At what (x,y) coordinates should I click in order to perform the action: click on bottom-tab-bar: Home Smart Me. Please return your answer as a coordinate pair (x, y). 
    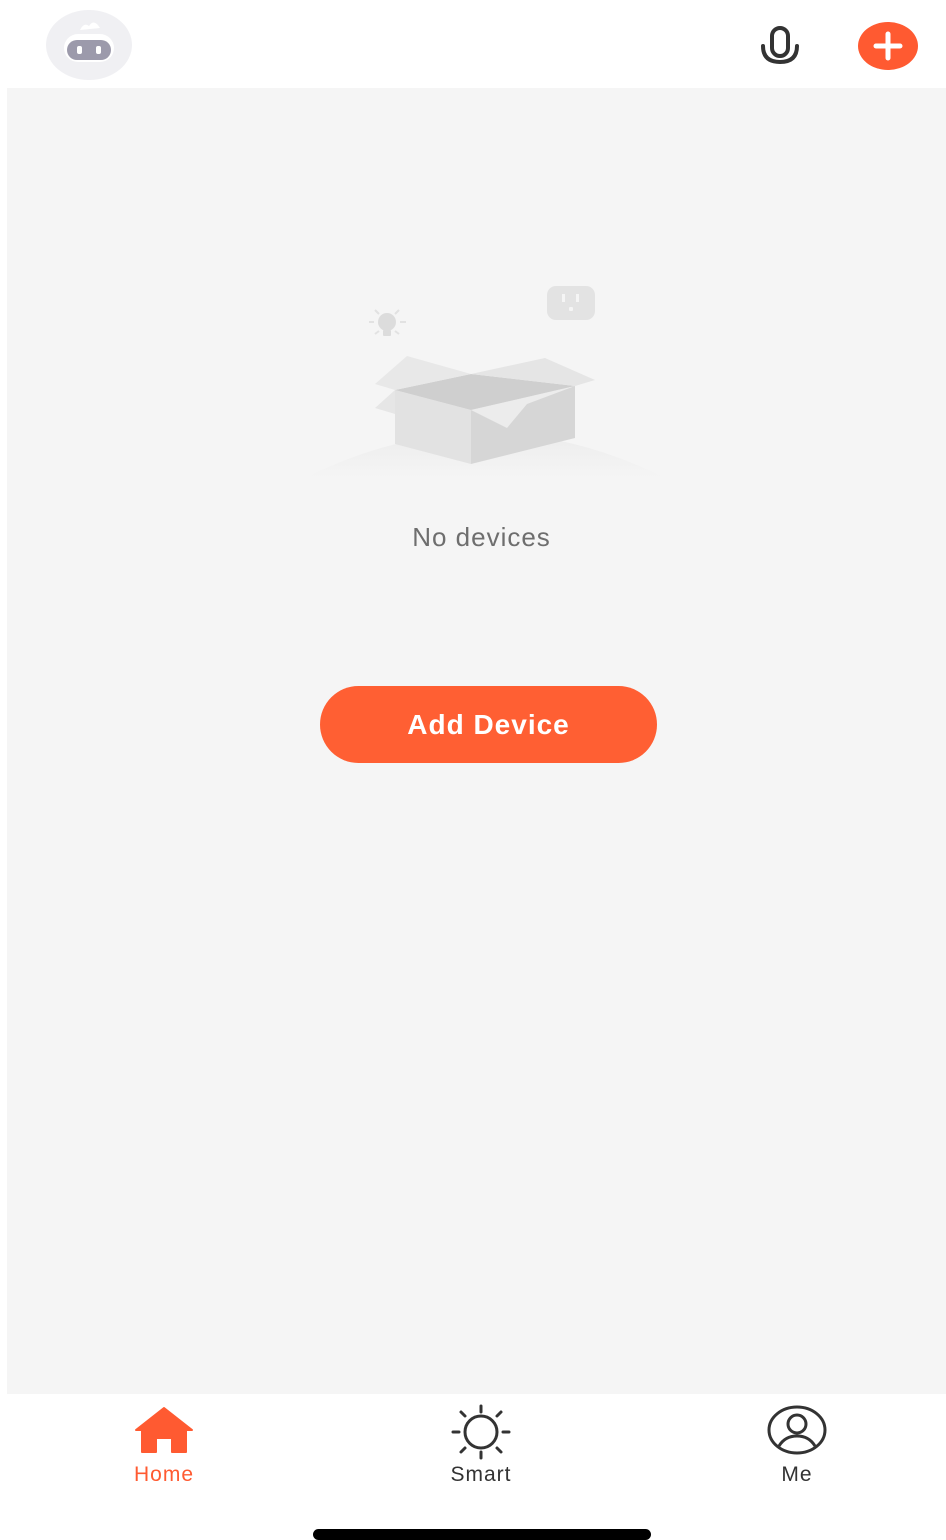
    Looking at the image, I should click on (473, 1467).